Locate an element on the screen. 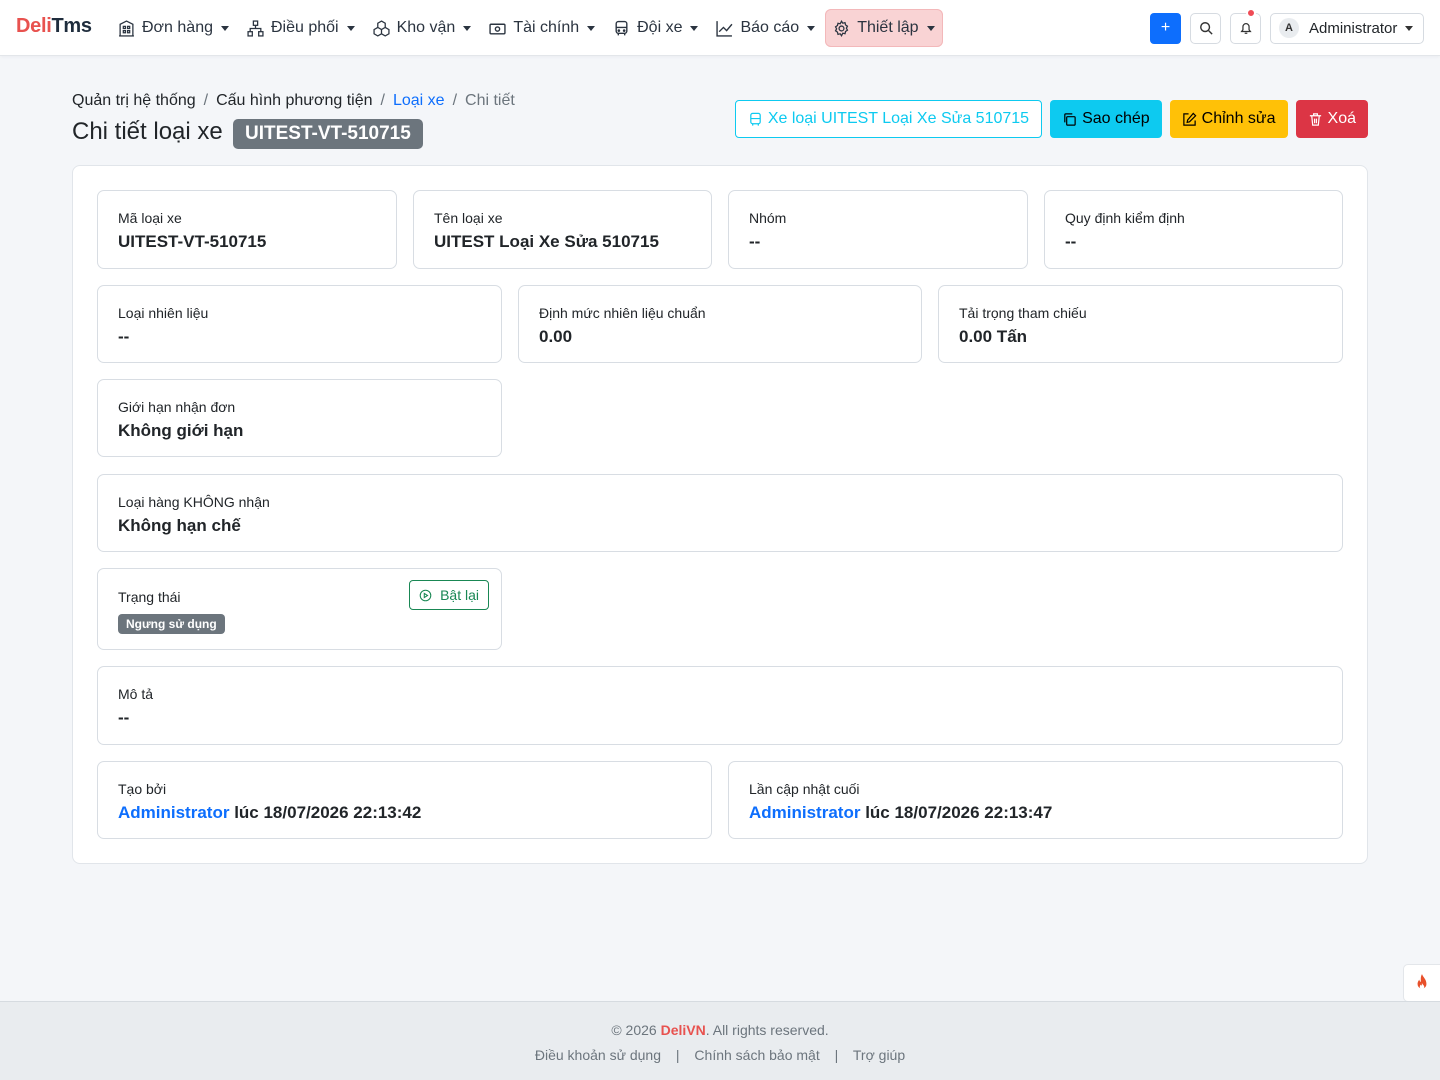  breadcrumb-item-vehicle-types: Loại xe is located at coordinates (419, 101).